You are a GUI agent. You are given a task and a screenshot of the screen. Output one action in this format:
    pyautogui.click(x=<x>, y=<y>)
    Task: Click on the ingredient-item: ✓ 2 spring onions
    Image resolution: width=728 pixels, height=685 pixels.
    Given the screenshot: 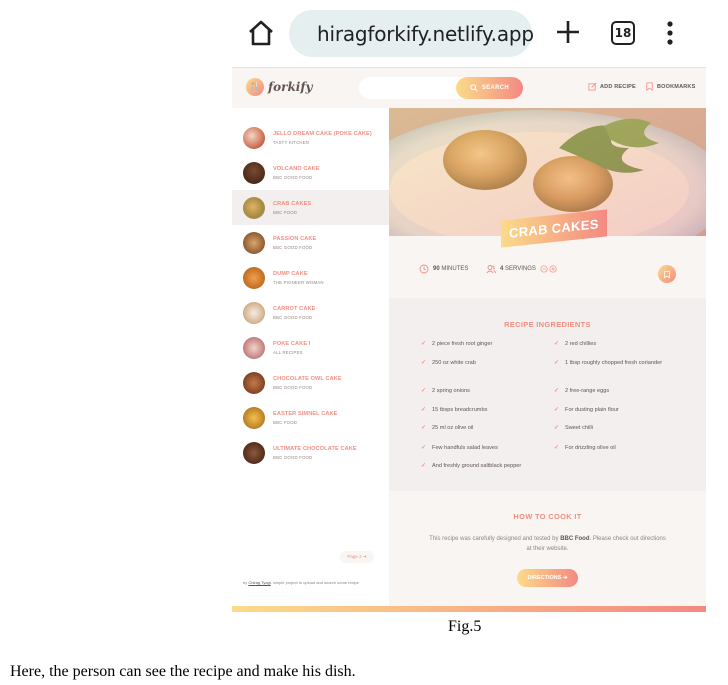 What is the action you would take?
    pyautogui.click(x=481, y=391)
    